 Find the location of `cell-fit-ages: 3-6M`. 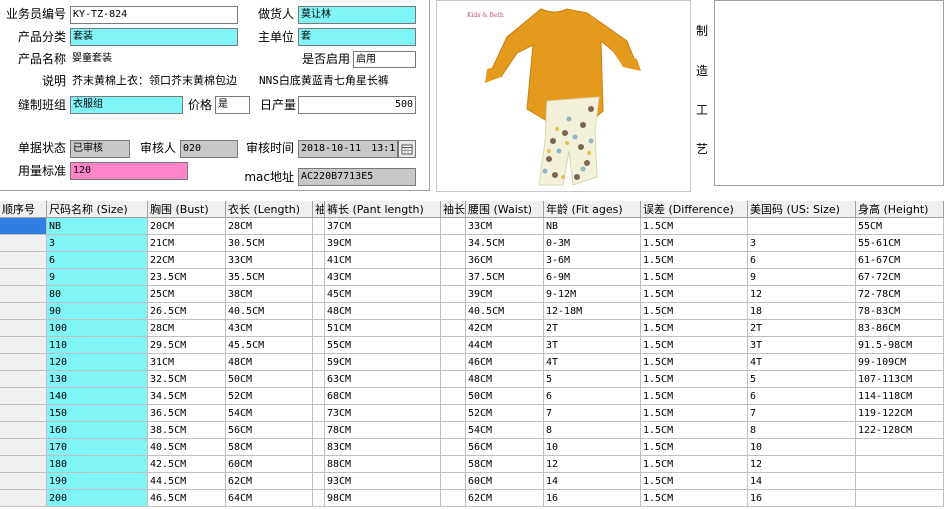

cell-fit-ages: 3-6M is located at coordinates (592, 260).